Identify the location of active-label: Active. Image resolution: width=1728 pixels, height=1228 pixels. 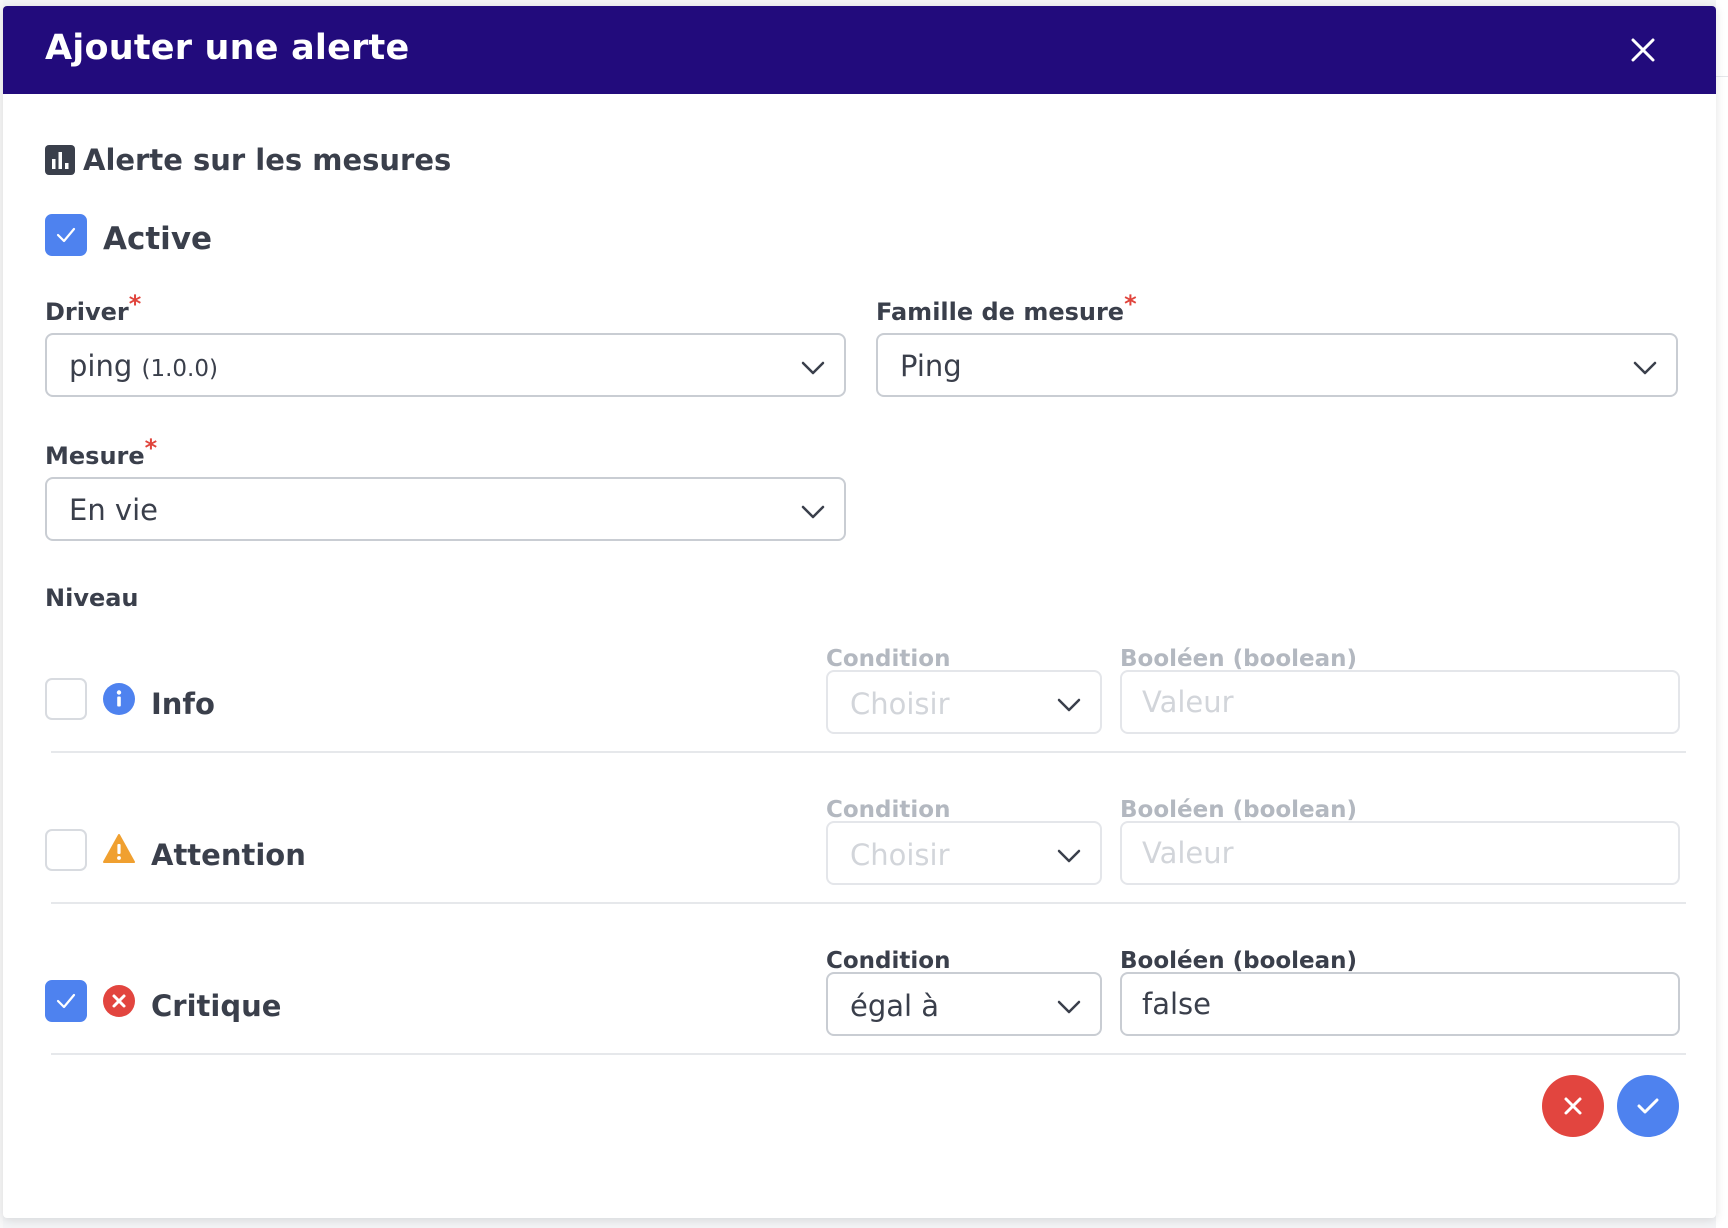
(158, 239).